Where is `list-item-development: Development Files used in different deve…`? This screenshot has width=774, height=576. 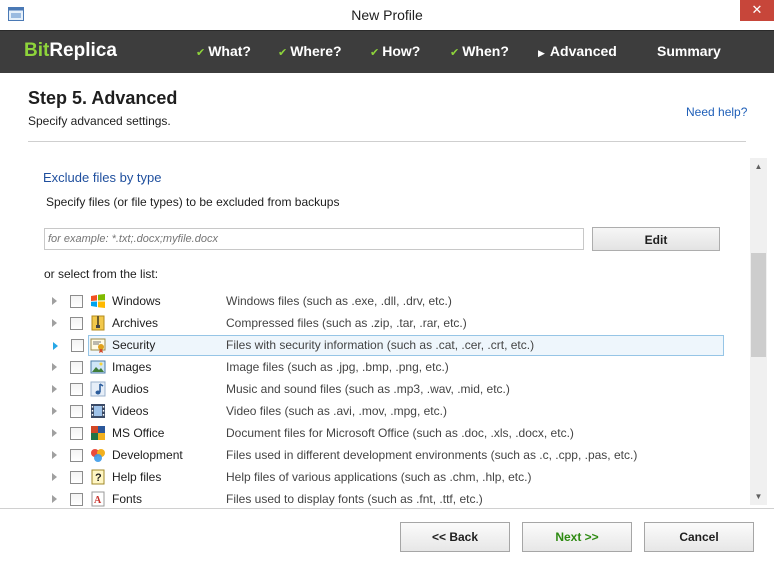 list-item-development: Development Files used in different deve… is located at coordinates (384, 455).